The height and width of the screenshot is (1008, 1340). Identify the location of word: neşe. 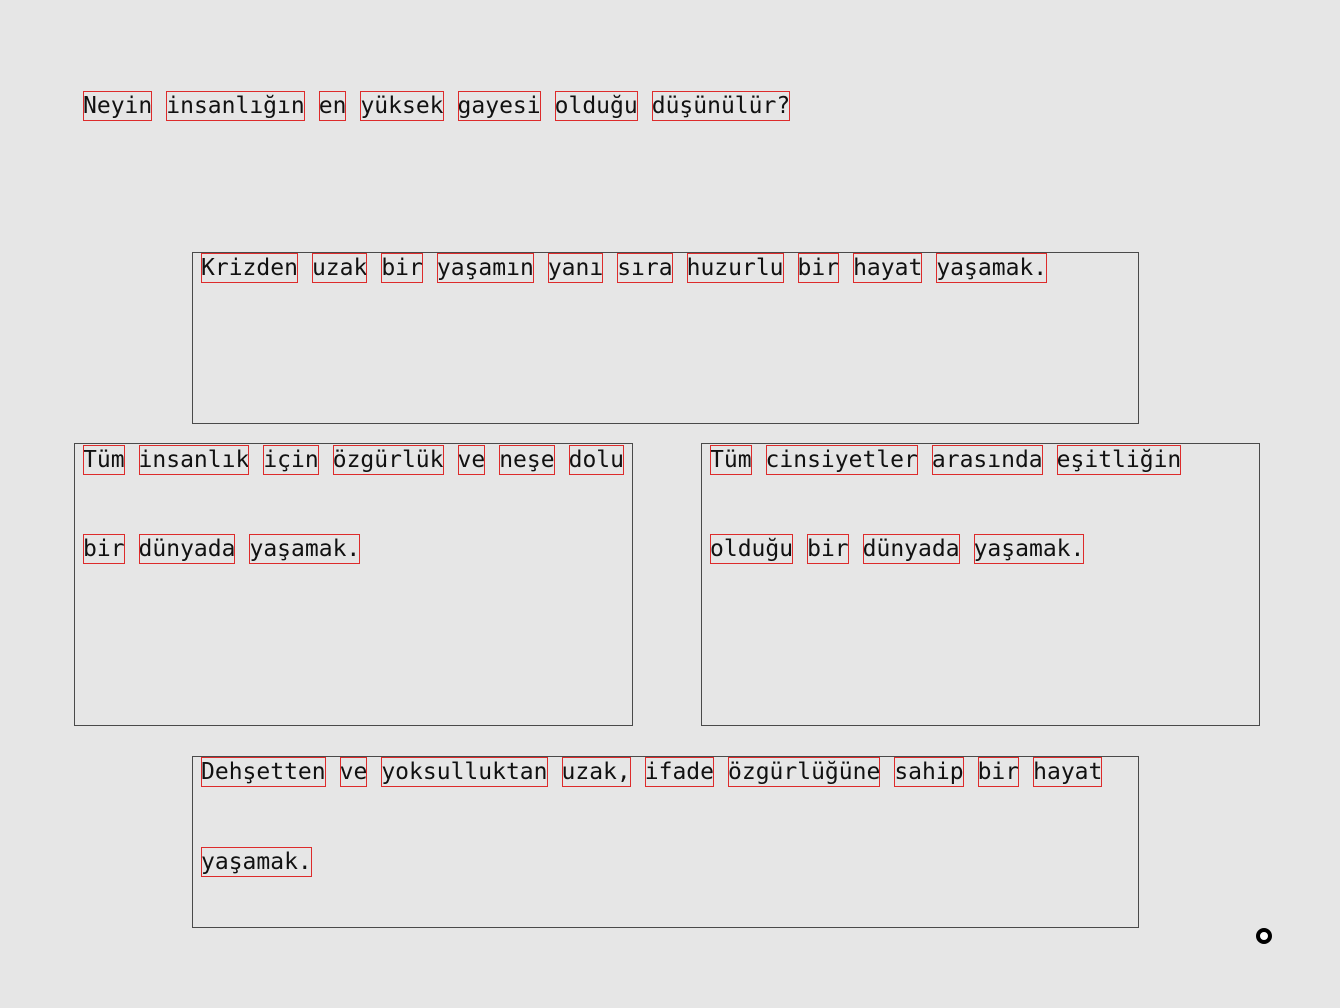
(527, 460).